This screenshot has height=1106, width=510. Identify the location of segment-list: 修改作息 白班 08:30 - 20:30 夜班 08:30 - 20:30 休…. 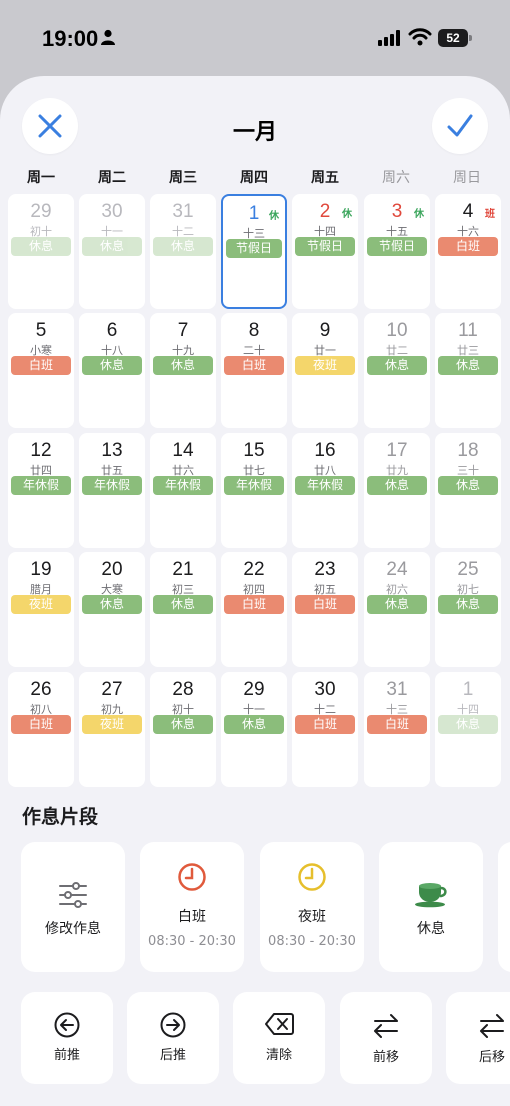
(255, 907).